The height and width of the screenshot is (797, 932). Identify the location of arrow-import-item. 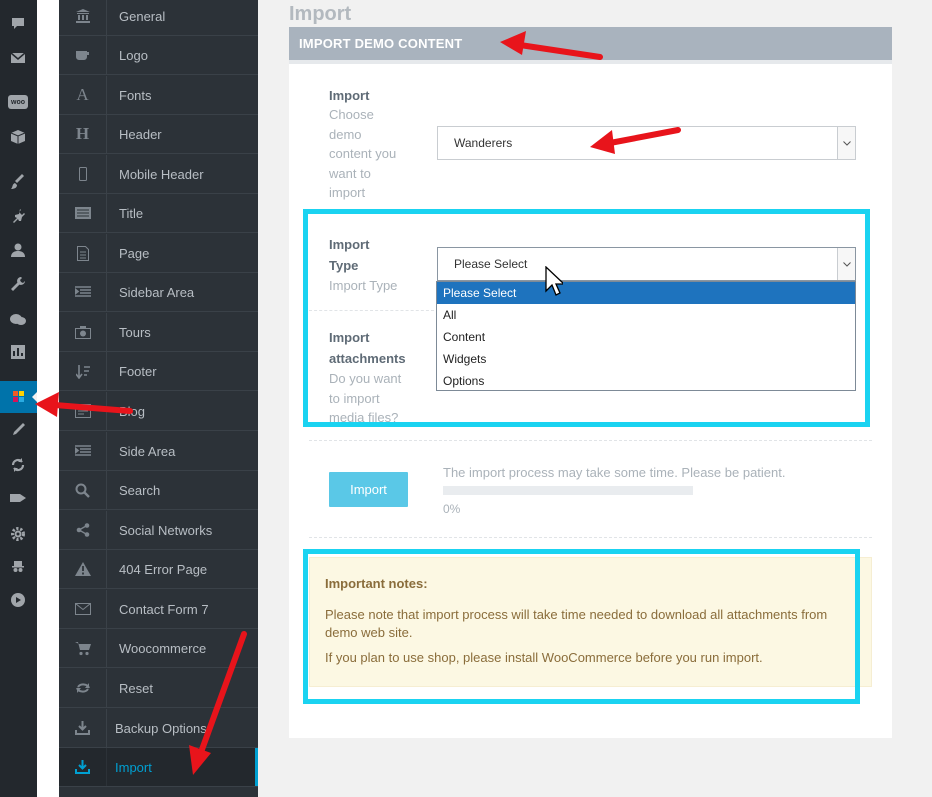
(222, 694).